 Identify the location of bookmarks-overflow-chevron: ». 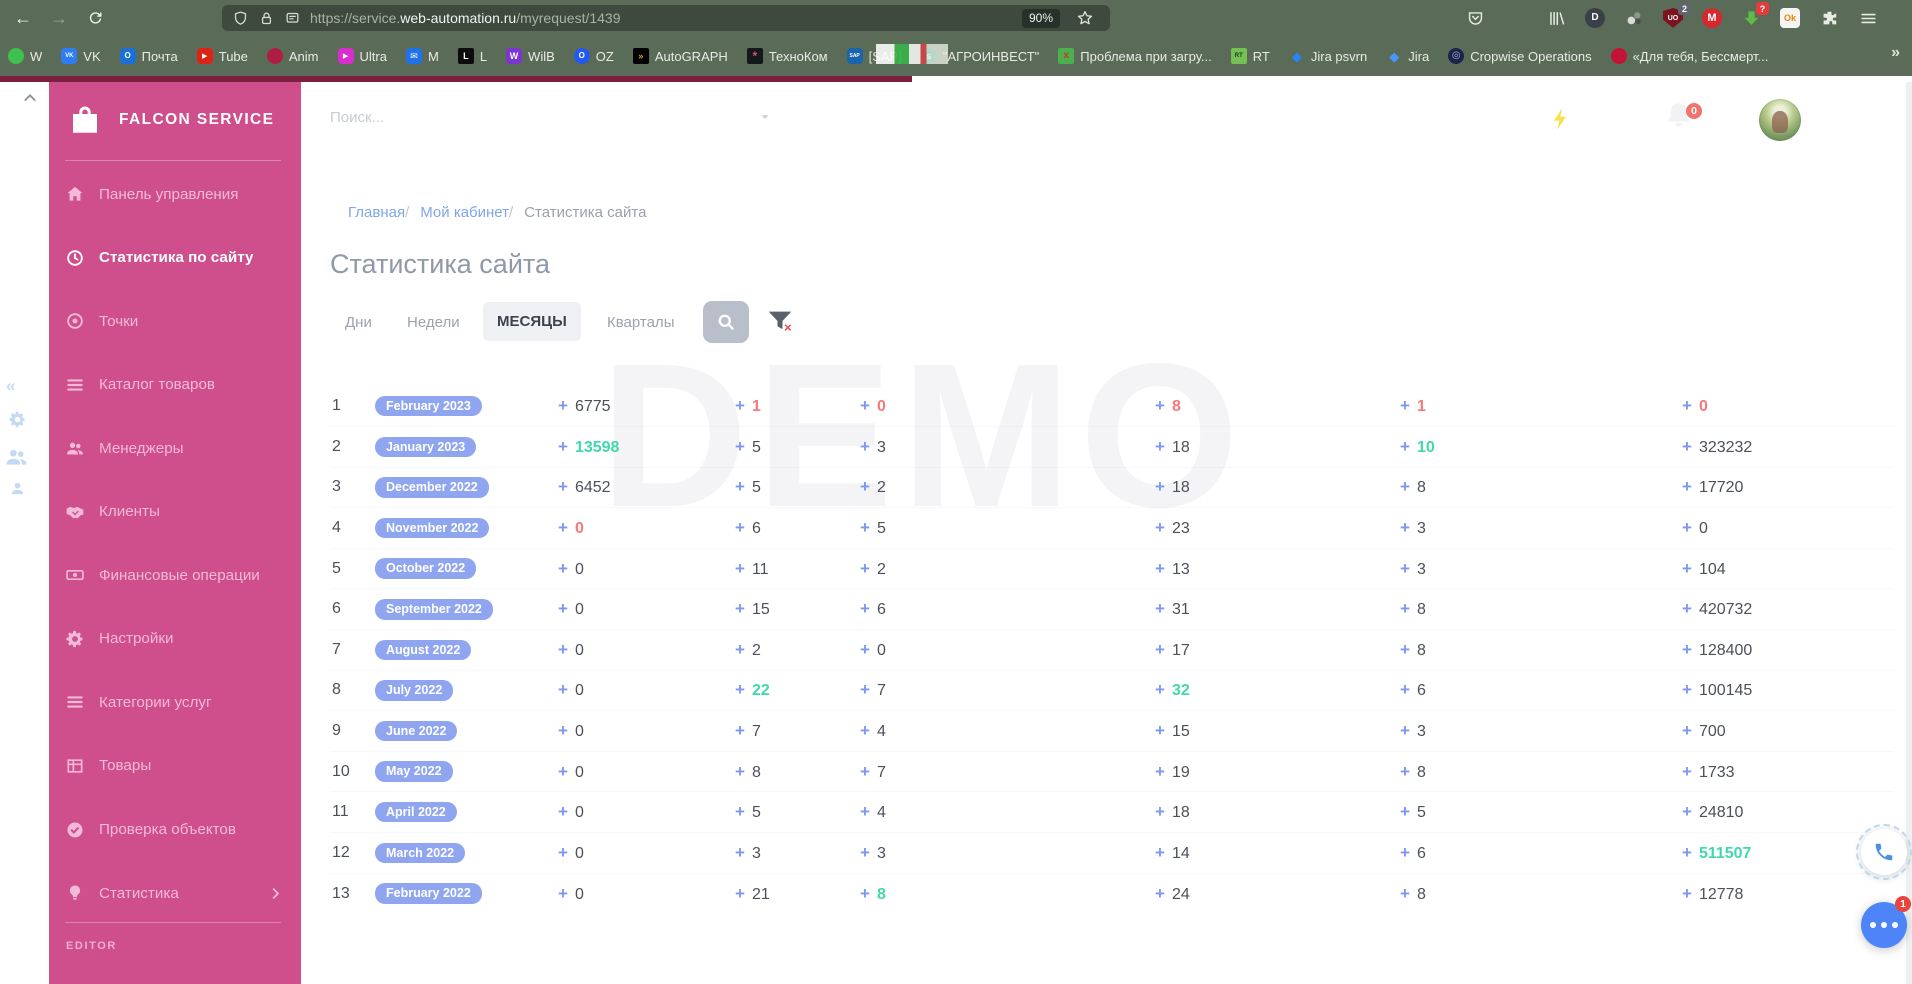
(1895, 53).